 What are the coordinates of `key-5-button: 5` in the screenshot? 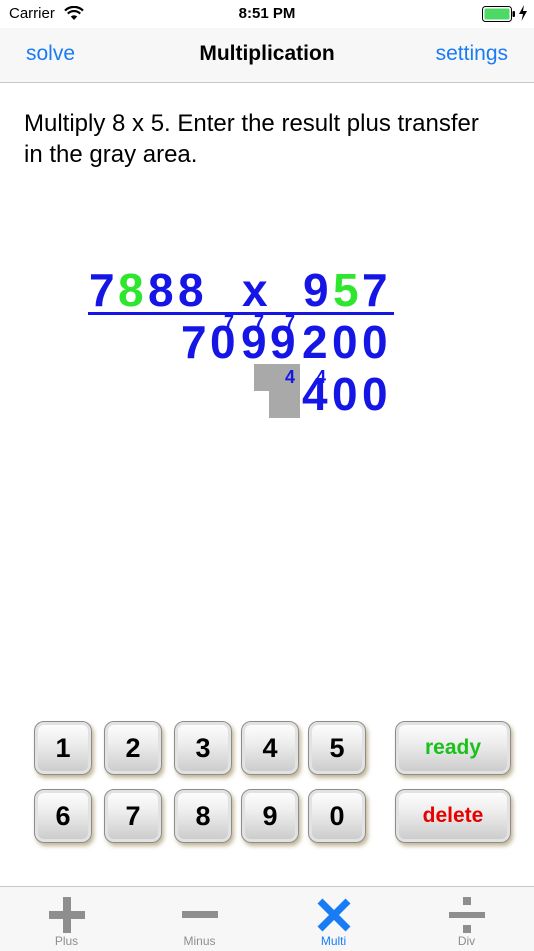 It's located at (337, 748).